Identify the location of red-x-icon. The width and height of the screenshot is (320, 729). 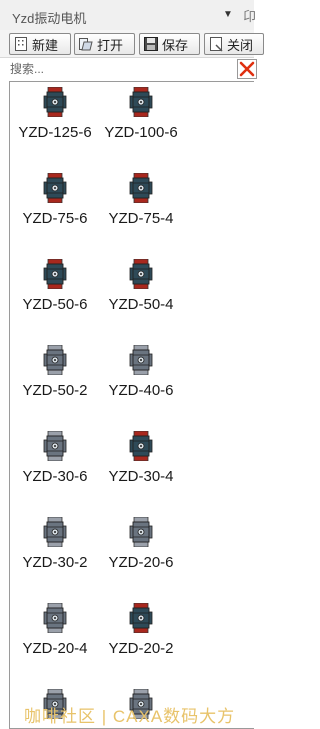
(247, 69).